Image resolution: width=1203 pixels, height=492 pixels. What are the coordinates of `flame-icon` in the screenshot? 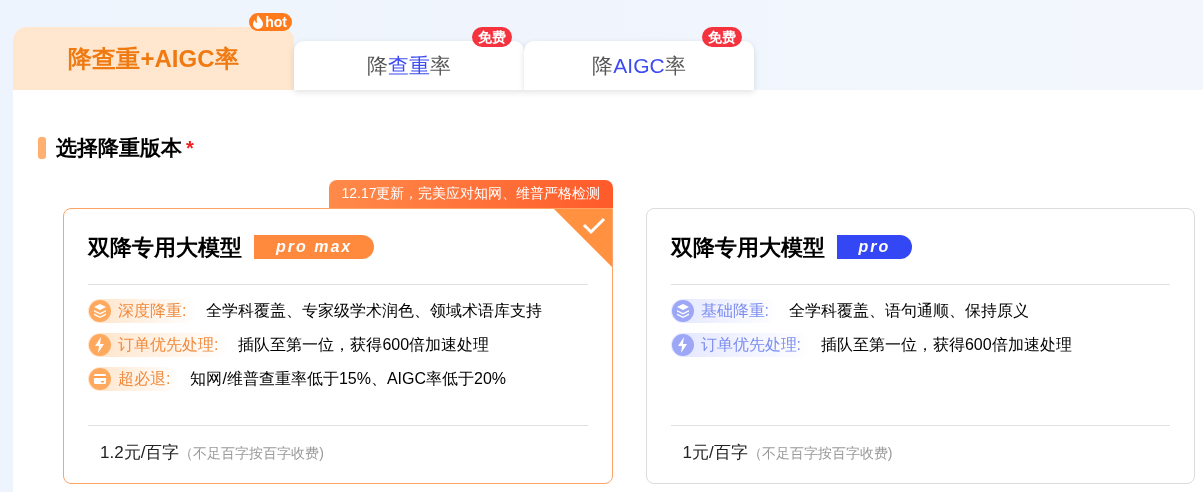 It's located at (258, 22).